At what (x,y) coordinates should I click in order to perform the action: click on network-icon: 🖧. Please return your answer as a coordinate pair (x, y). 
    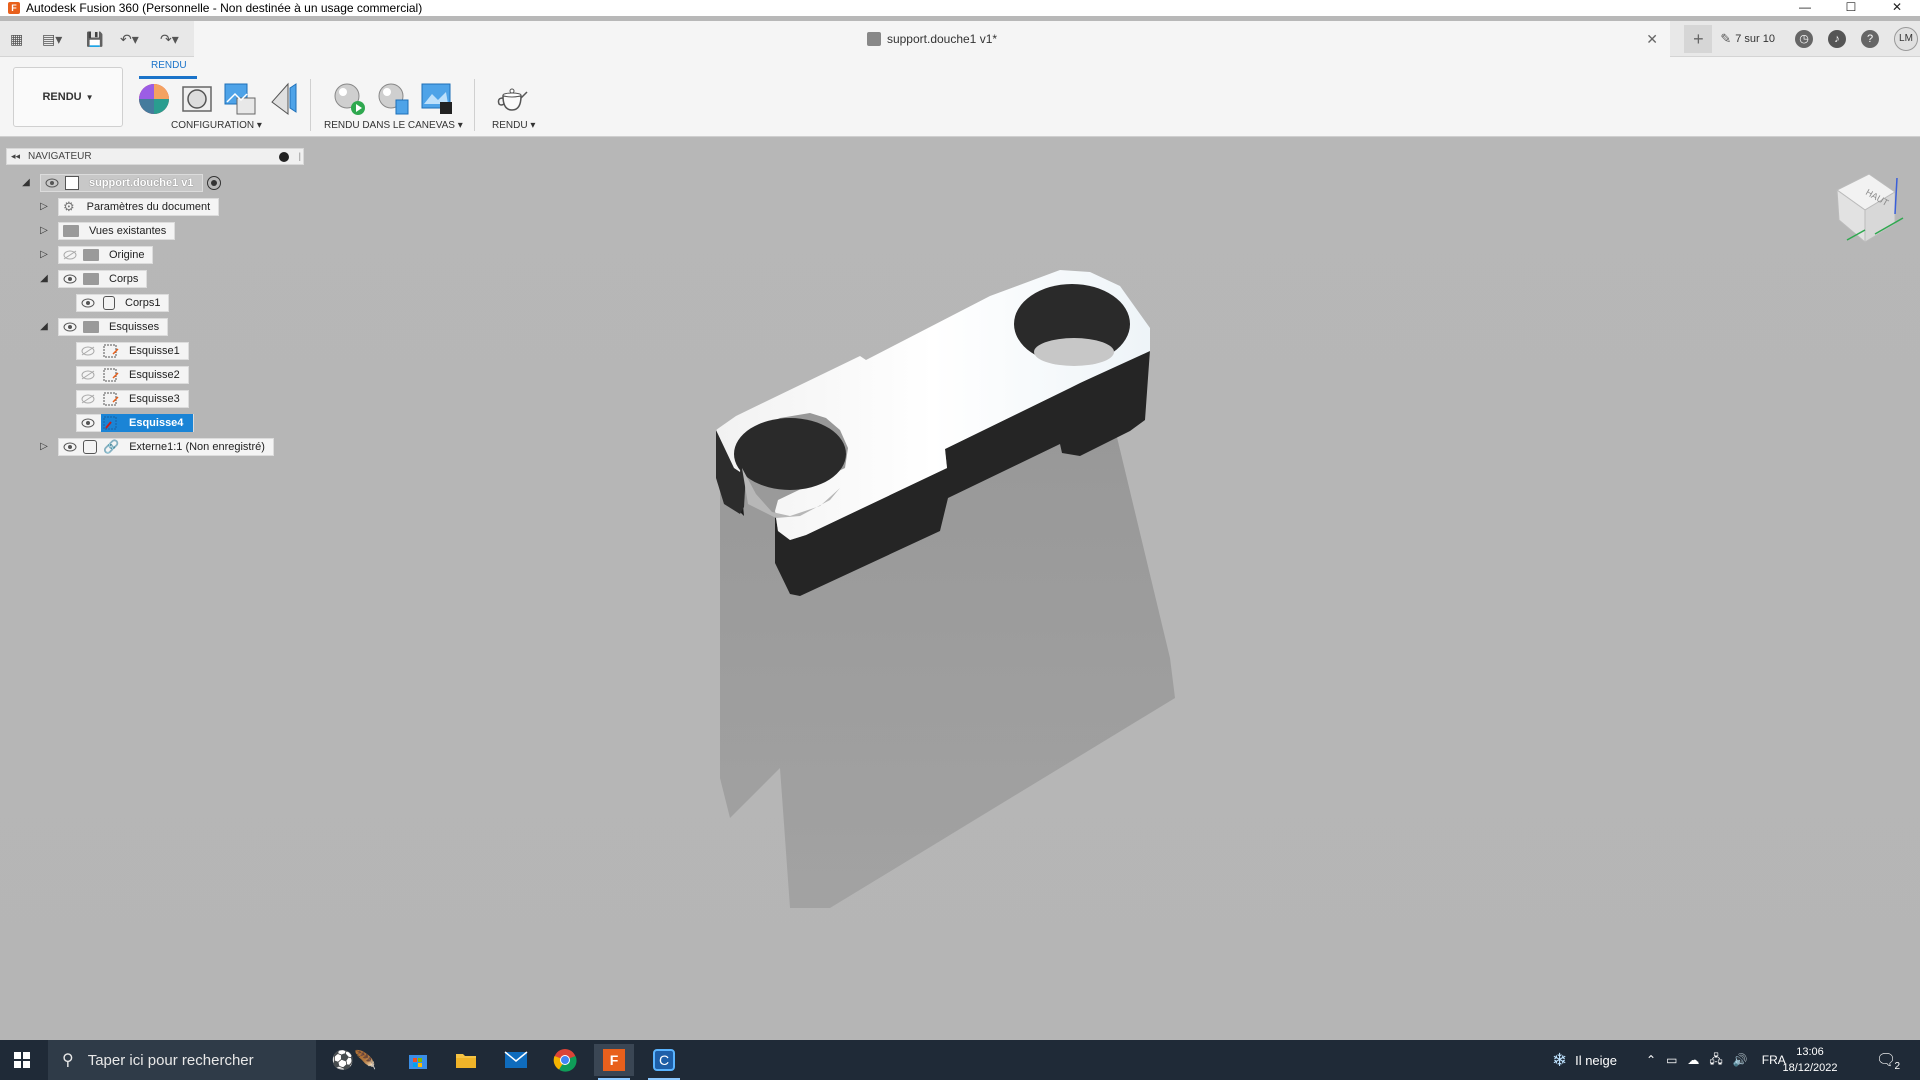
    Looking at the image, I should click on (1715, 1060).